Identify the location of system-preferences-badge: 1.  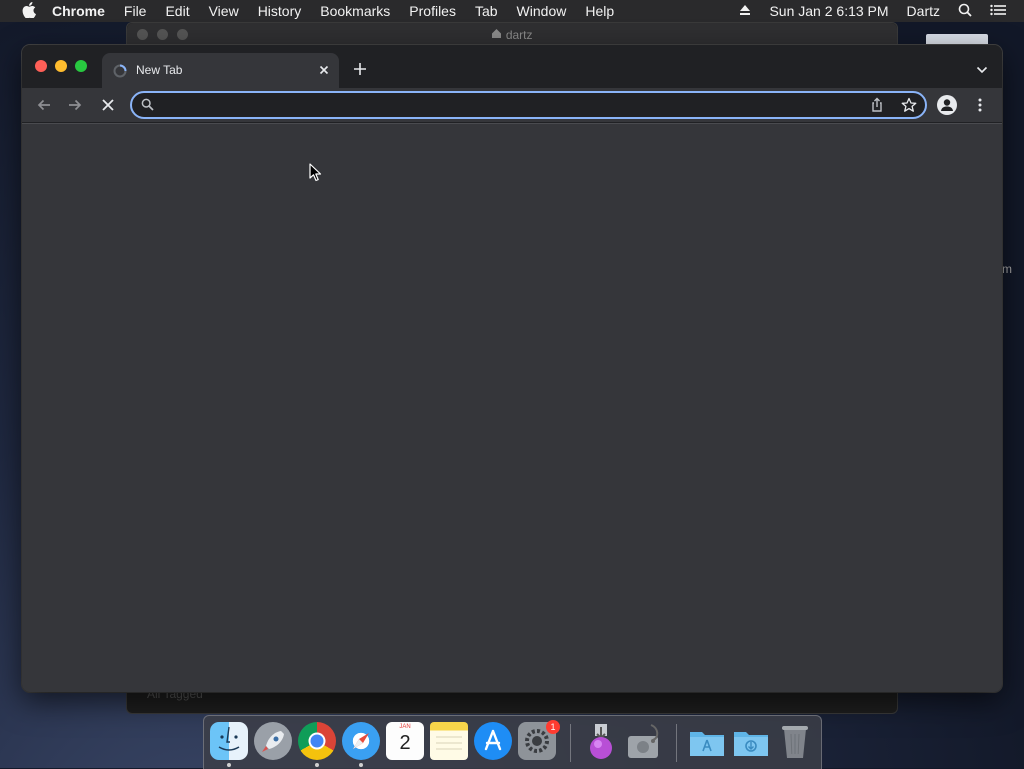
(553, 727).